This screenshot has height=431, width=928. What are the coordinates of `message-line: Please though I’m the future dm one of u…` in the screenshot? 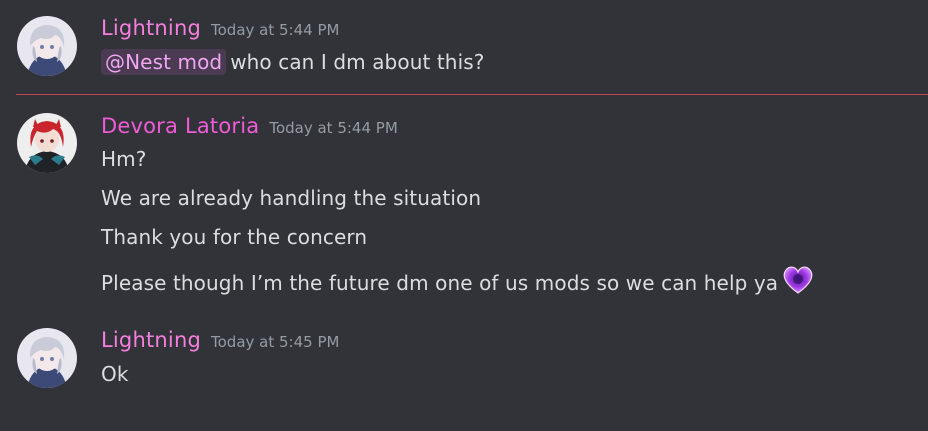 It's located at (458, 284).